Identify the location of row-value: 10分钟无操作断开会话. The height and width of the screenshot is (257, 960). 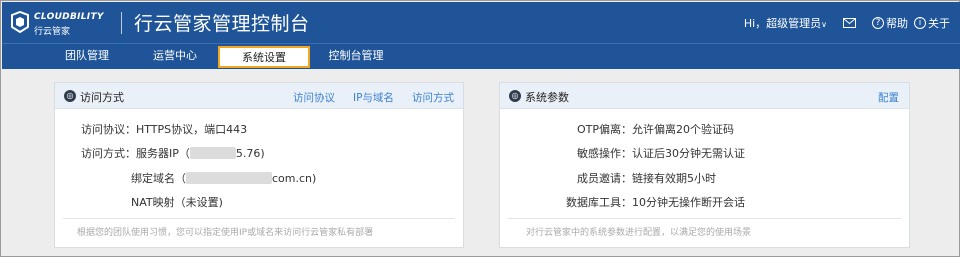
(688, 202).